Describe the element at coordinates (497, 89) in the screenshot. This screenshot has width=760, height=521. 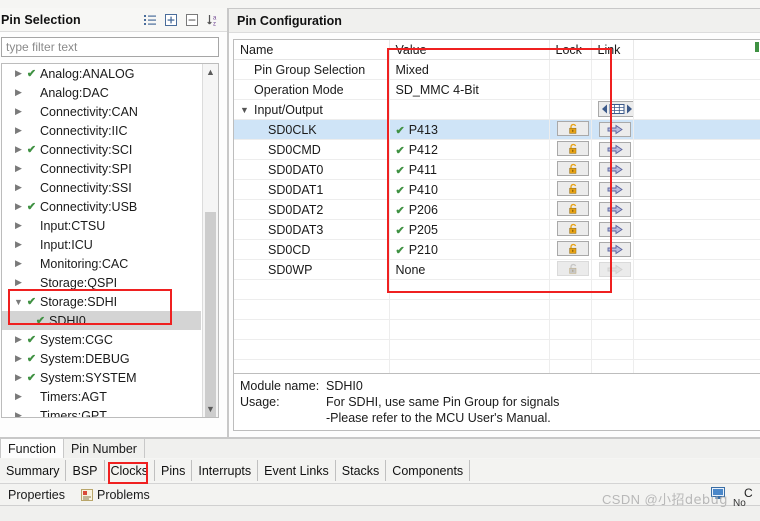
I see `table-row: Operation Mode SD_MMC 4-Bit` at that location.